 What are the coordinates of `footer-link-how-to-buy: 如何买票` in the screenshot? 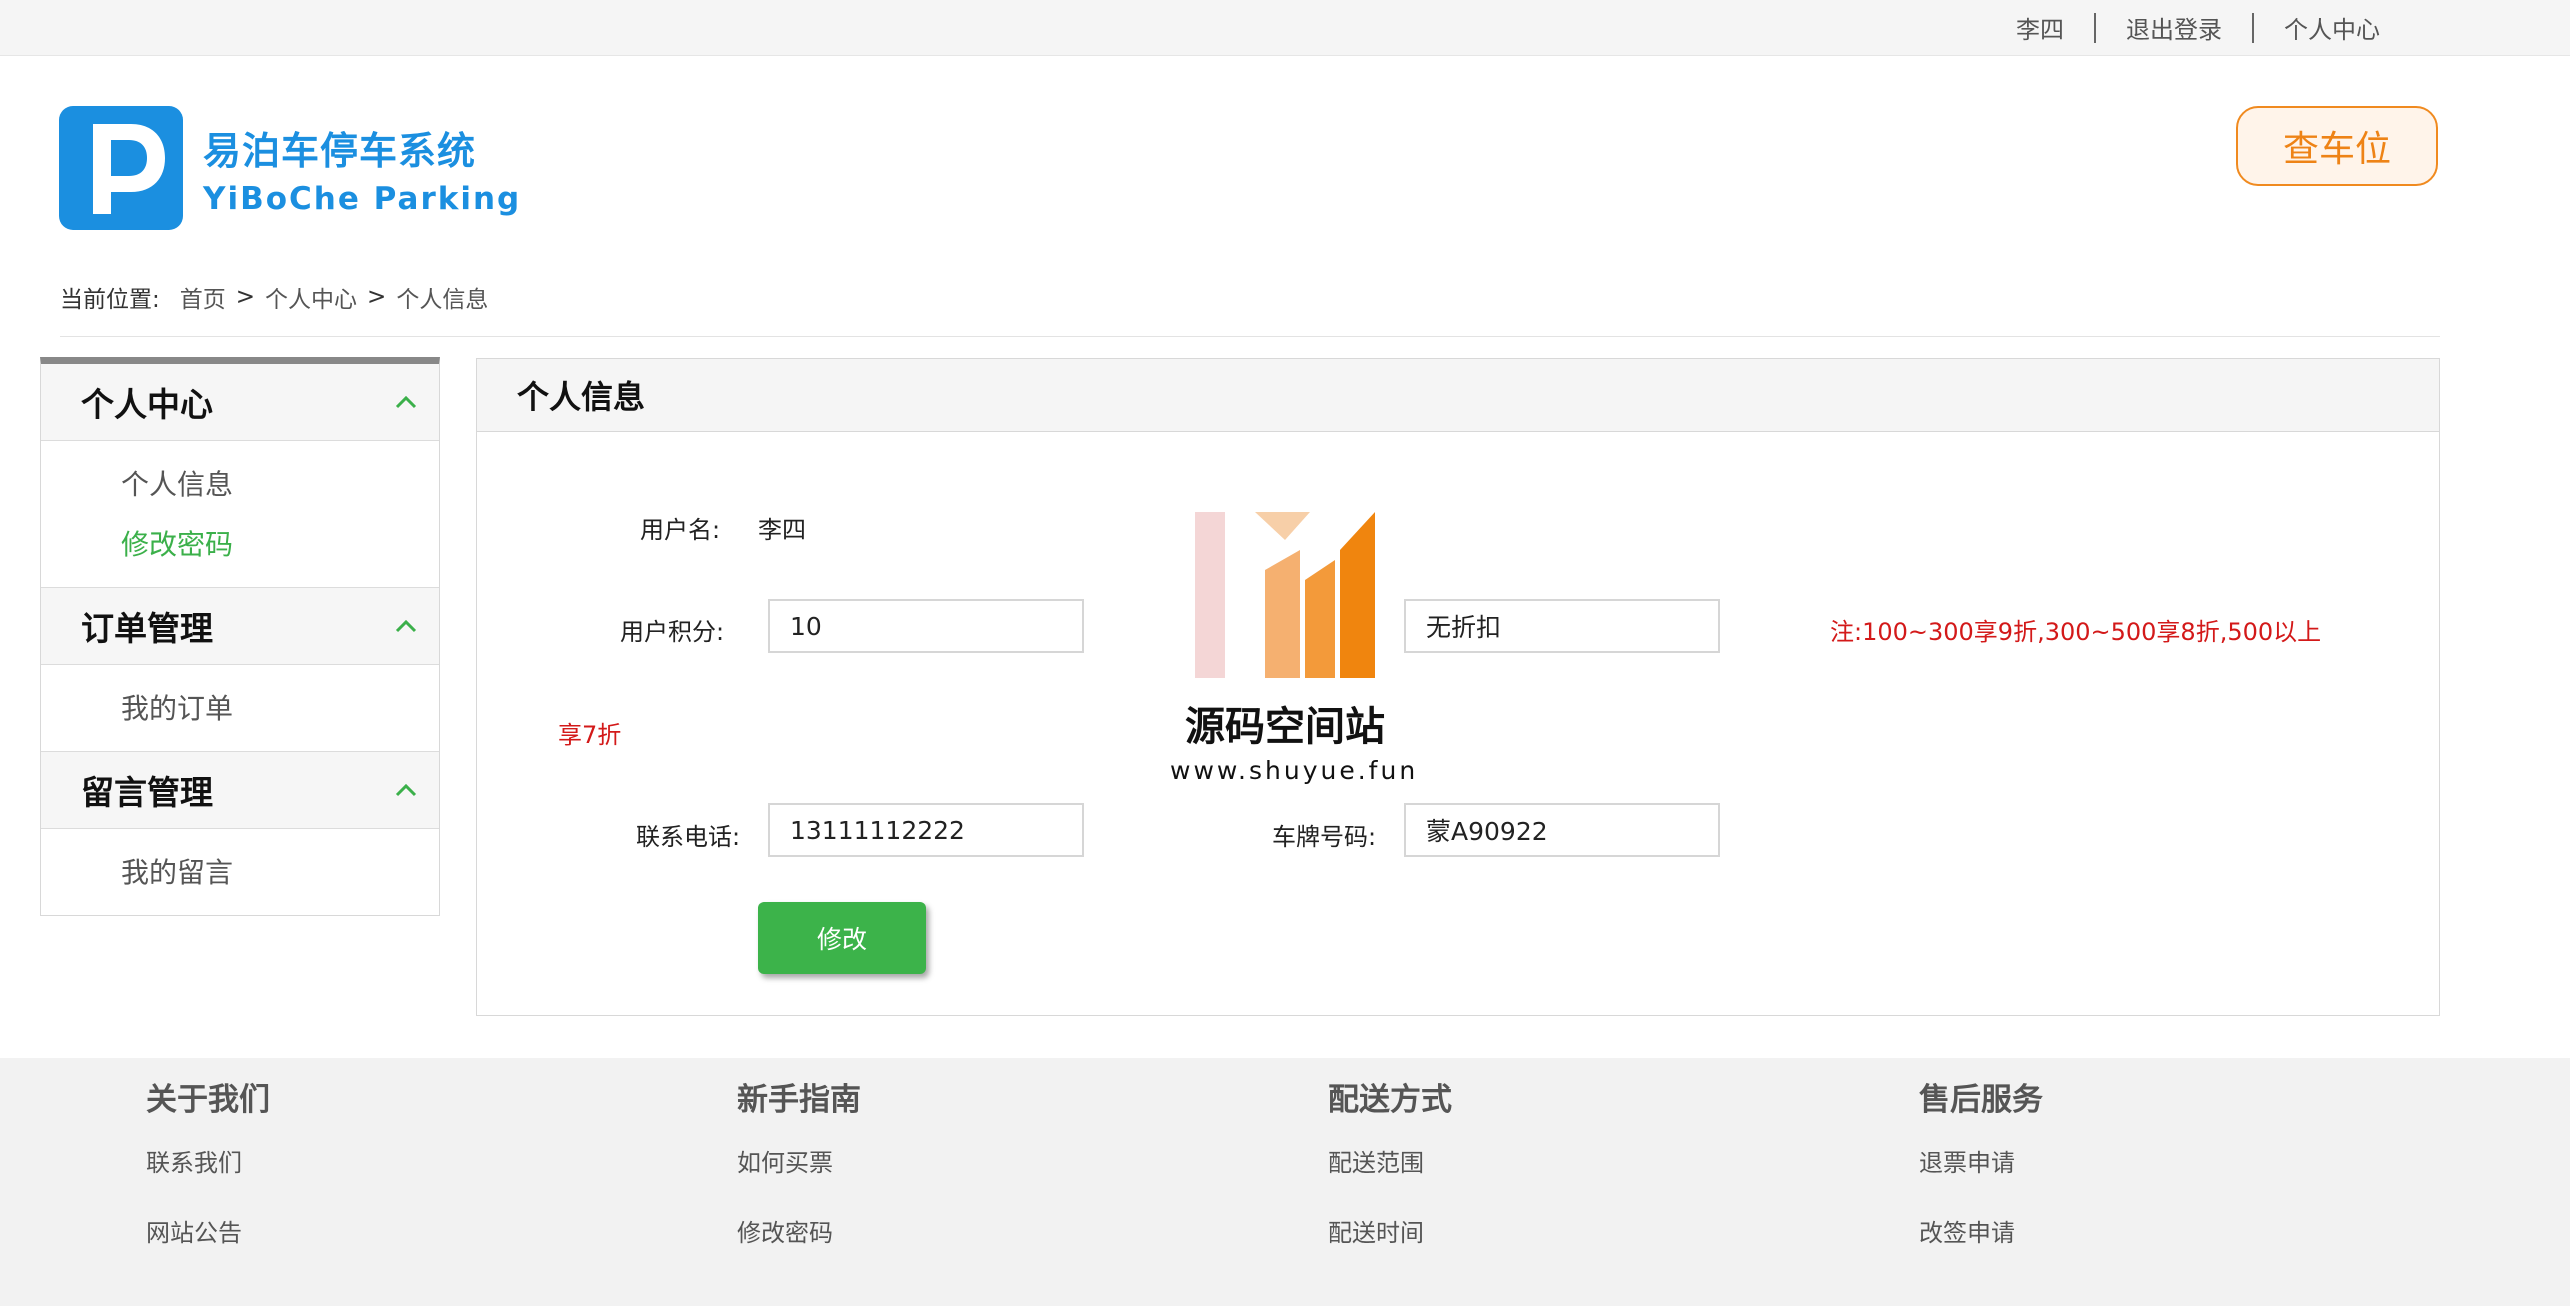 It's located at (799, 1163).